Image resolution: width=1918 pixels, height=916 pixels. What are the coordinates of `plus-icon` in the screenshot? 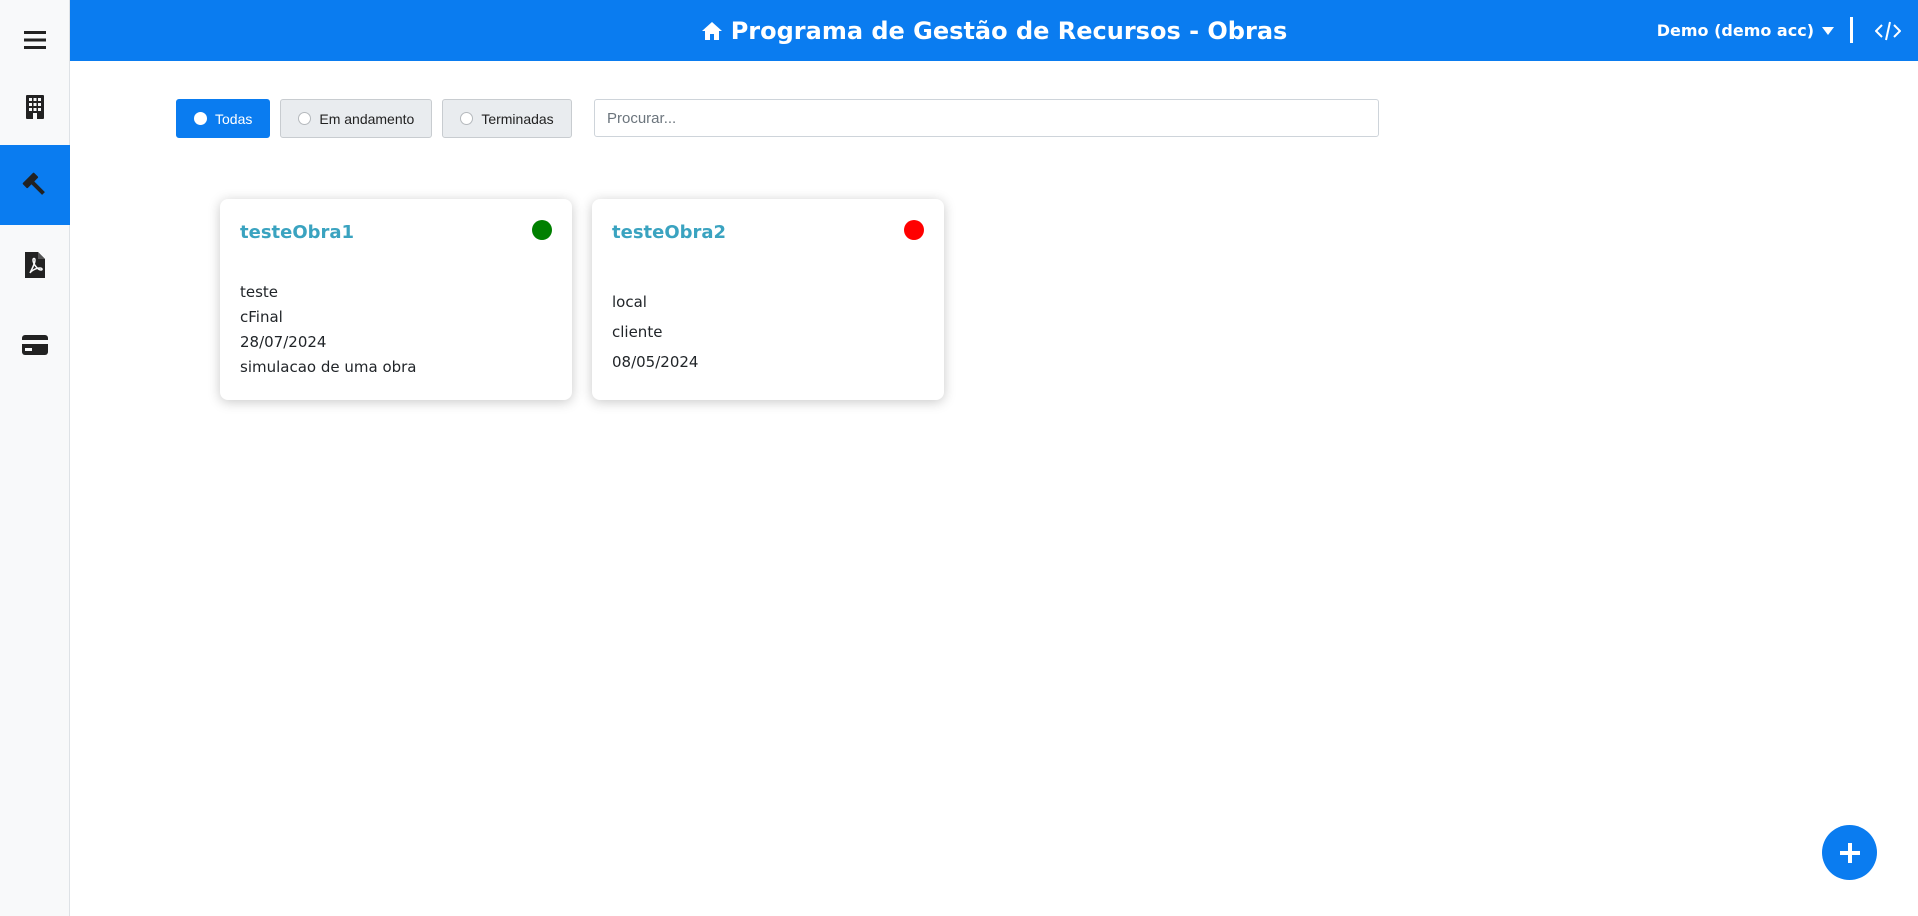 It's located at (1849, 852).